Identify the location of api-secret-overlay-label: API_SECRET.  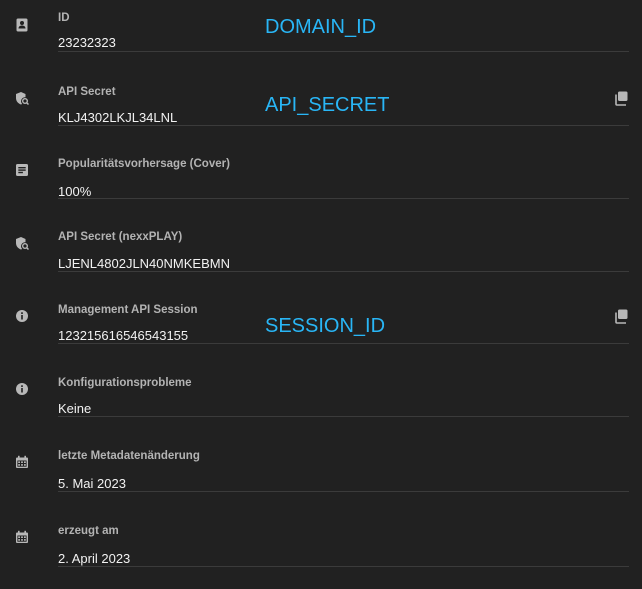
(327, 105).